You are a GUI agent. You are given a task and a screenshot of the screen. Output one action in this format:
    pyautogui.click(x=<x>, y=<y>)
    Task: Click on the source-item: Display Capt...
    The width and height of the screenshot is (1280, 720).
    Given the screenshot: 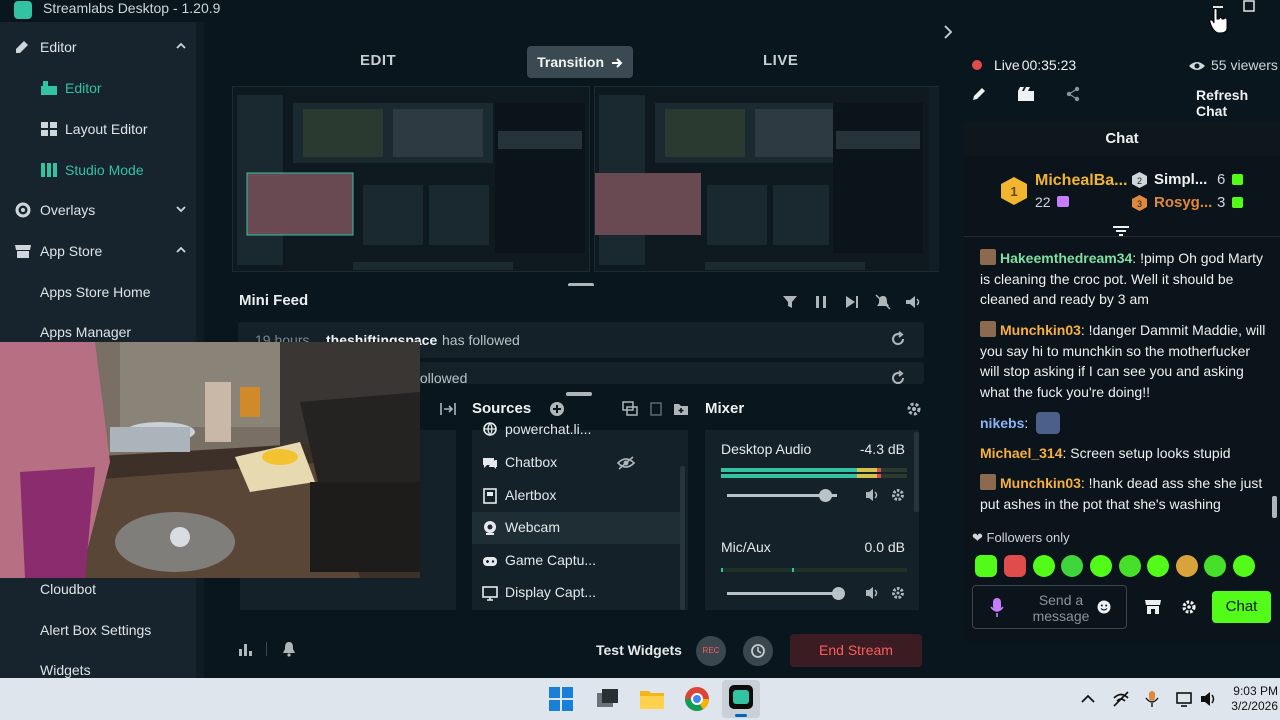 What is the action you would take?
    pyautogui.click(x=576, y=593)
    